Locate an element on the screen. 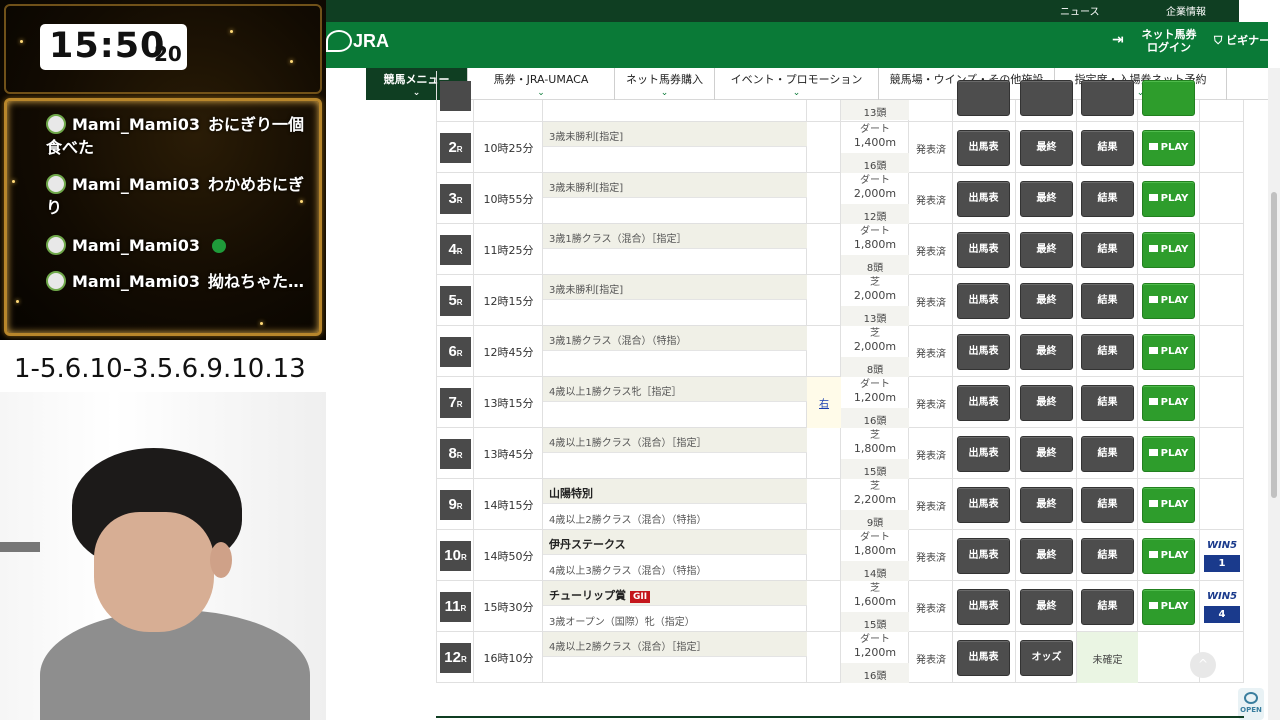  jra-logo: JRA is located at coordinates (357, 41).